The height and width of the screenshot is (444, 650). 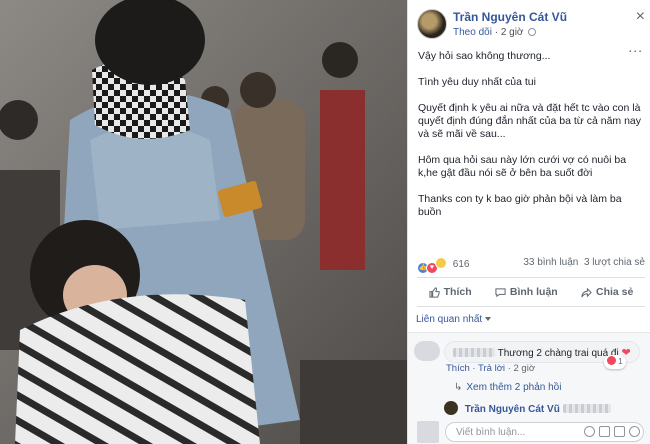 I want to click on reply-arrow-icon: ↳, so click(x=458, y=387).